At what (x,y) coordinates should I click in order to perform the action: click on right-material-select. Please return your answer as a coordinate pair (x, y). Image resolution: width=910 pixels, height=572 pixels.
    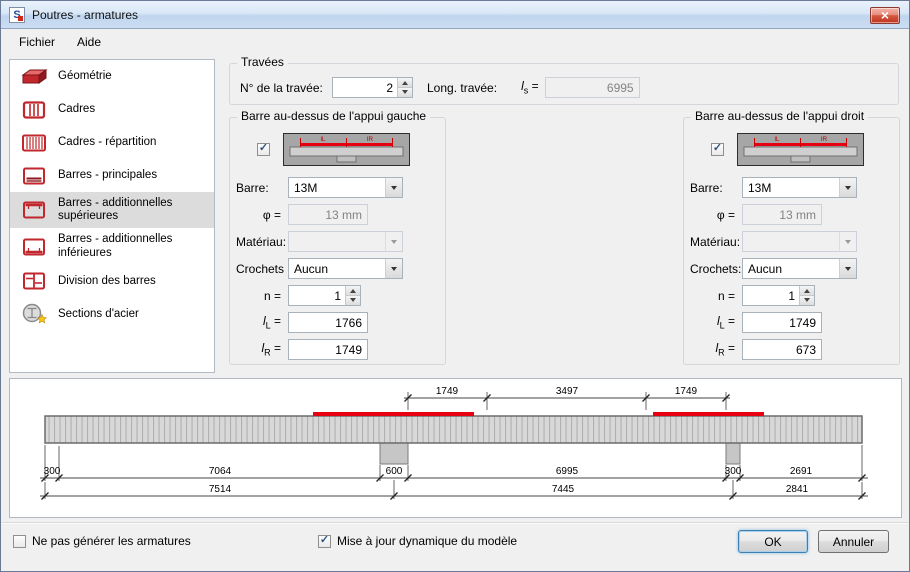
    Looking at the image, I should click on (799, 241).